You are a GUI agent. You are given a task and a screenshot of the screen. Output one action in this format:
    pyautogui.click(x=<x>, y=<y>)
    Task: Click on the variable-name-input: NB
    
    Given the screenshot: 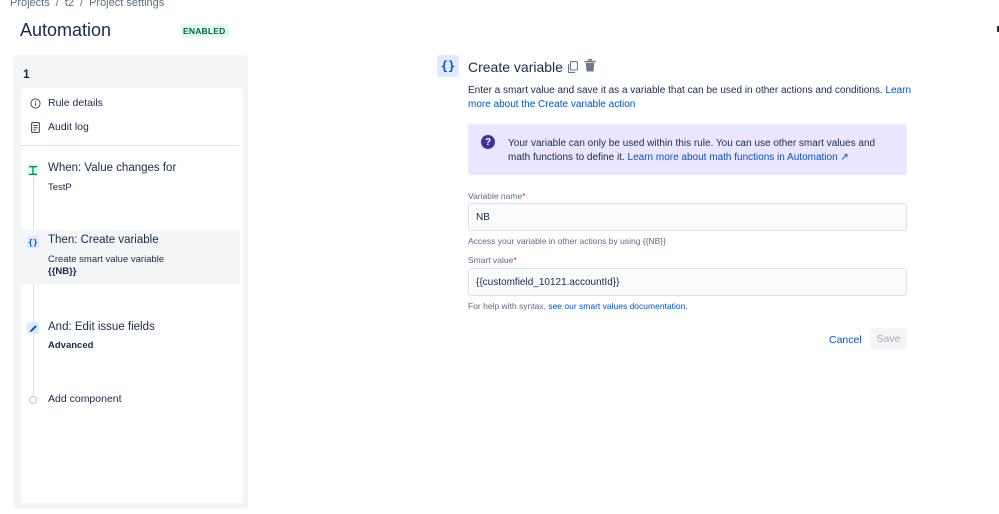 What is the action you would take?
    pyautogui.click(x=687, y=217)
    